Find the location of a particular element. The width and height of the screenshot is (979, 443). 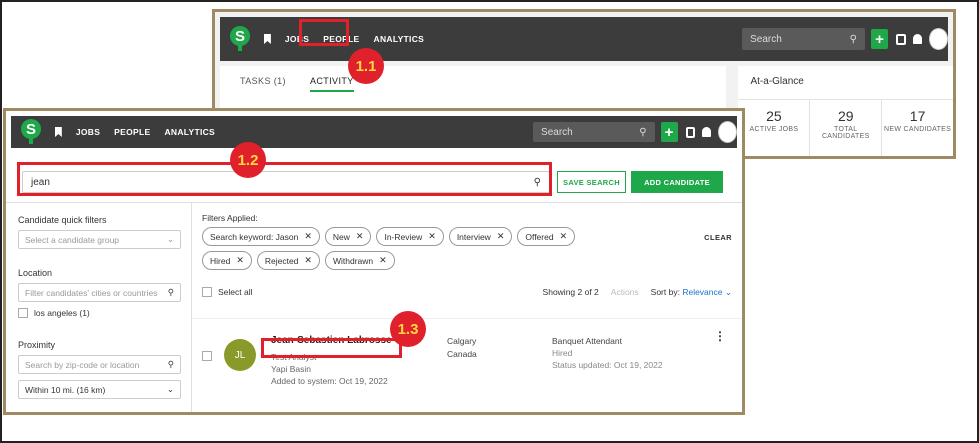

annotation-badge: 1.3 is located at coordinates (408, 329).